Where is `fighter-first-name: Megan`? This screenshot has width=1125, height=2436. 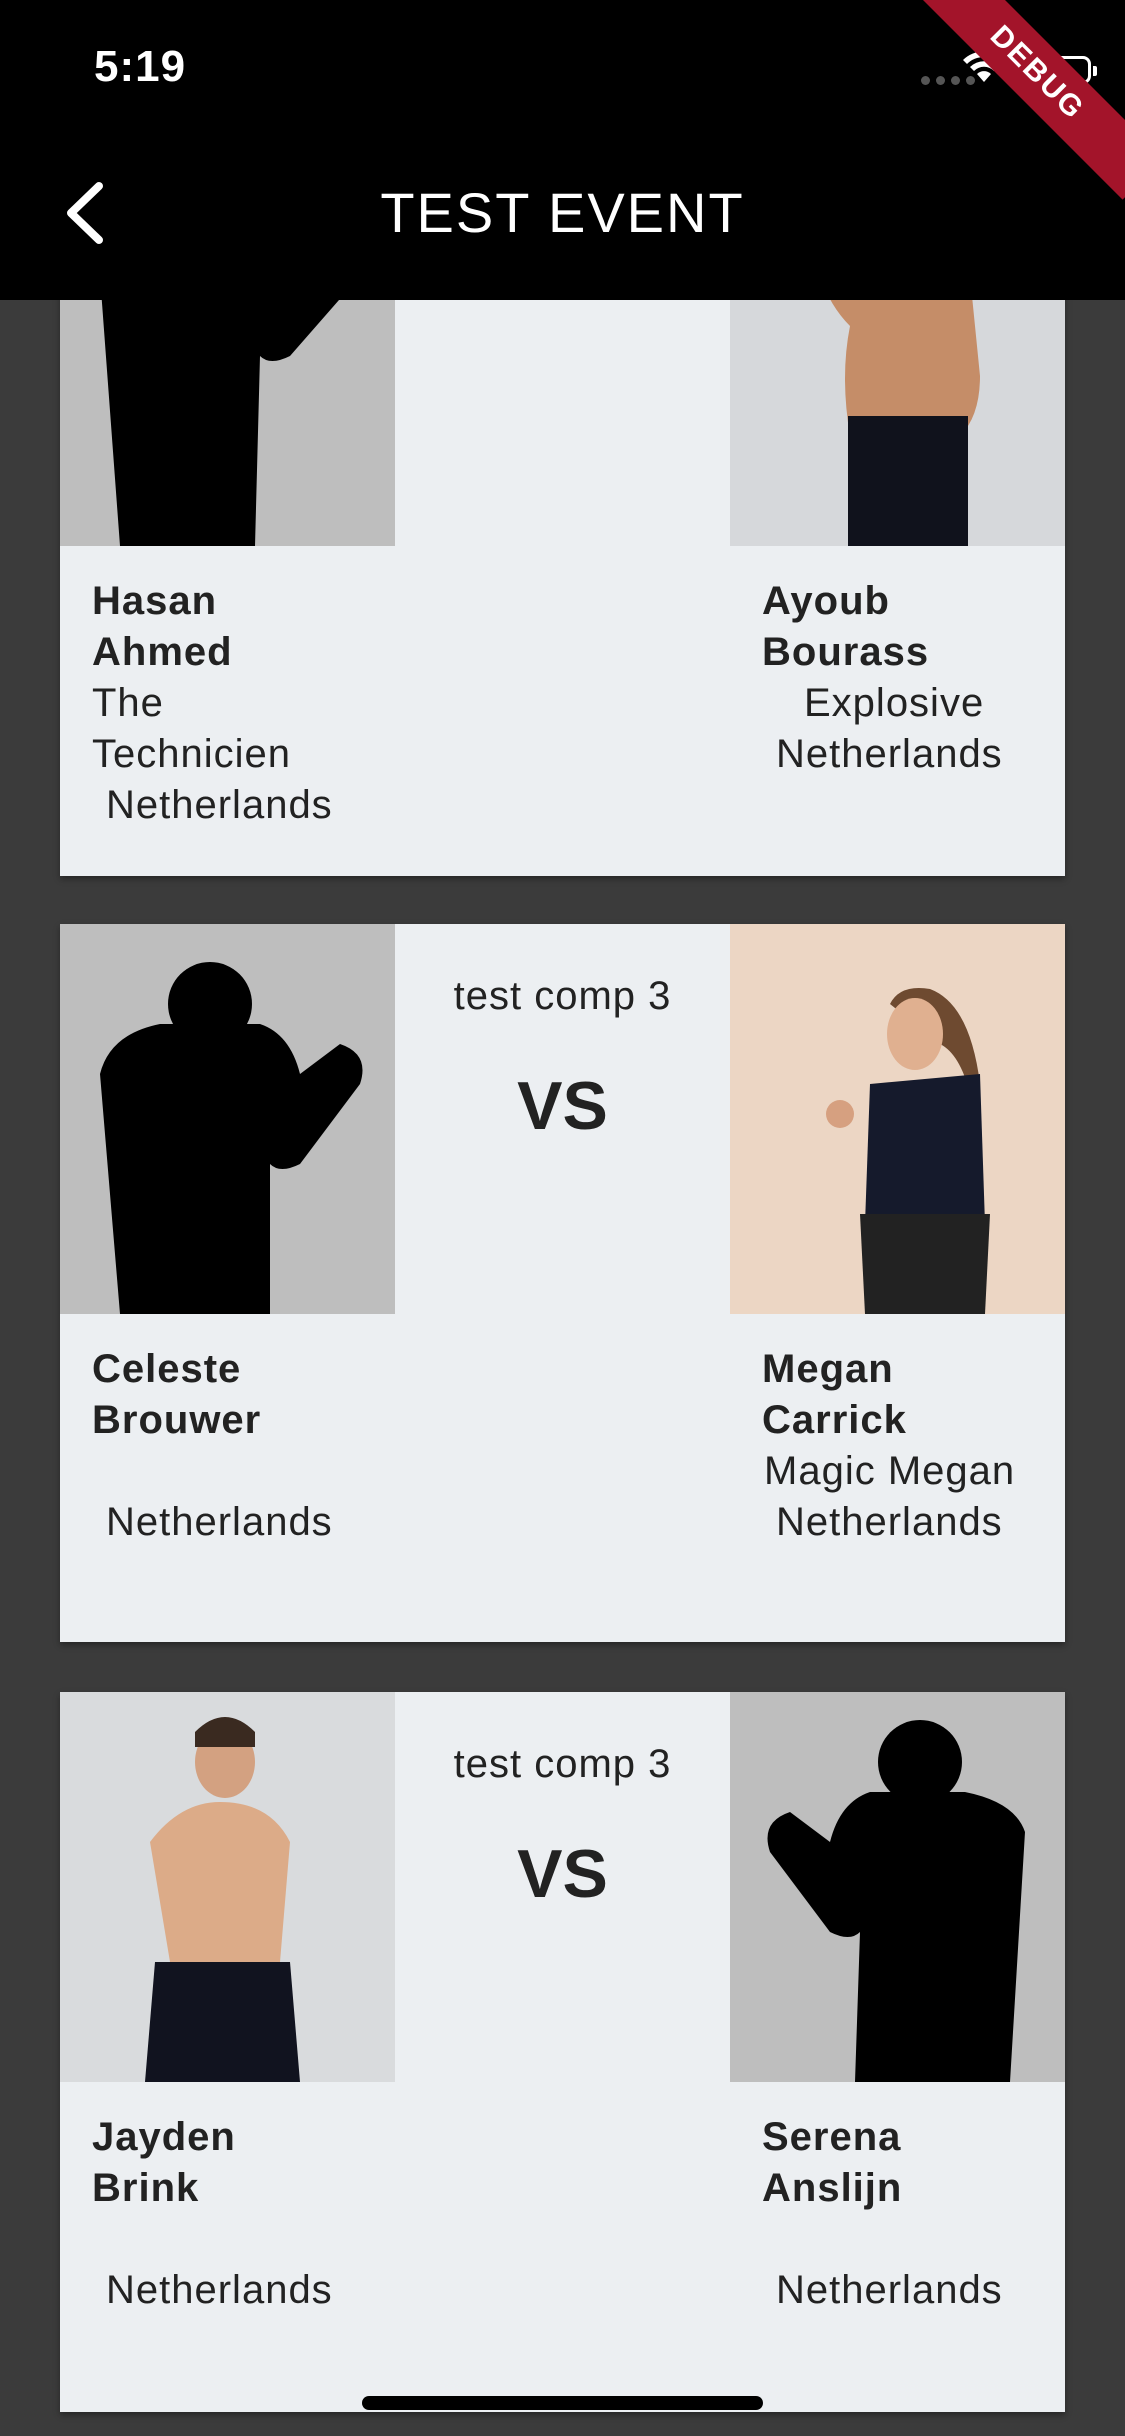
fighter-first-name: Megan is located at coordinates (828, 1369).